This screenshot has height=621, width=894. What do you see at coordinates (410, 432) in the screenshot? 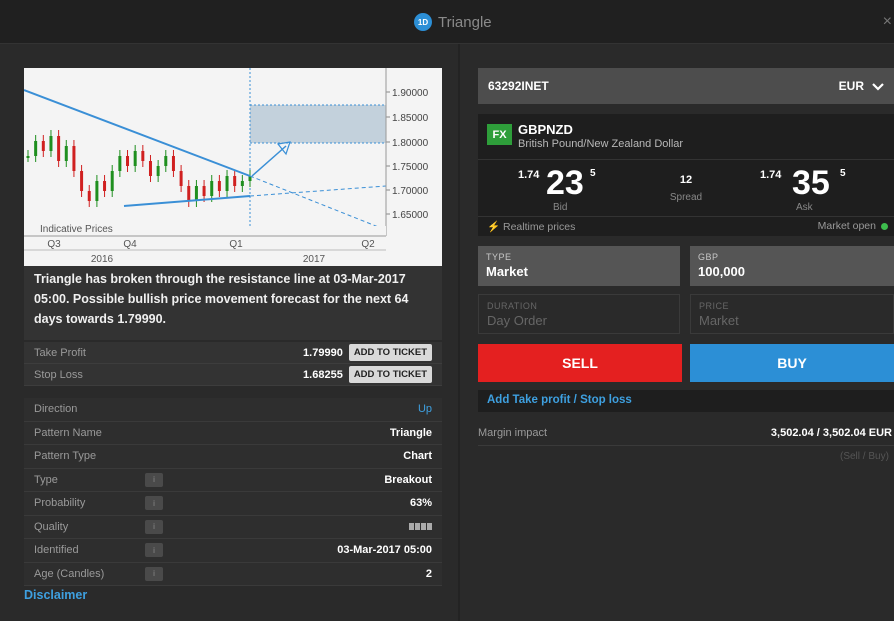
I see `detail-value: Triangle` at bounding box center [410, 432].